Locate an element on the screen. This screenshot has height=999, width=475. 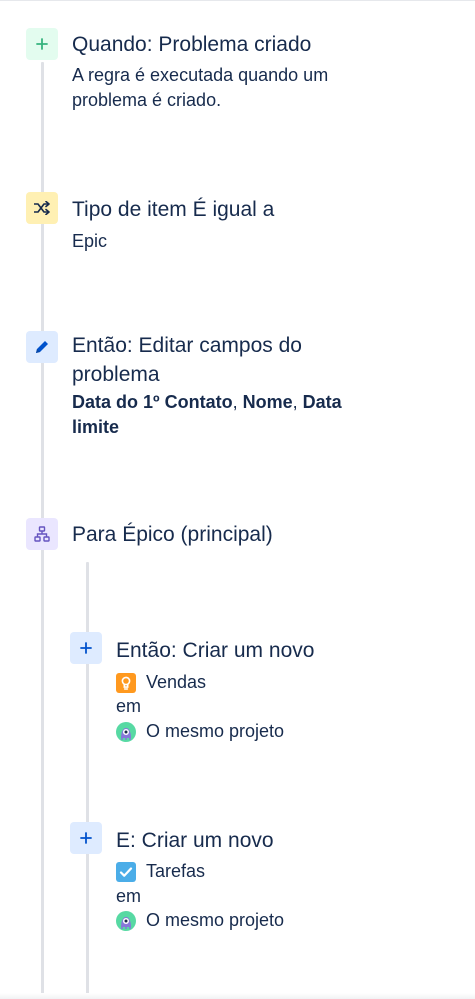
create1-project-label: O mesmo projeto is located at coordinates (215, 731).